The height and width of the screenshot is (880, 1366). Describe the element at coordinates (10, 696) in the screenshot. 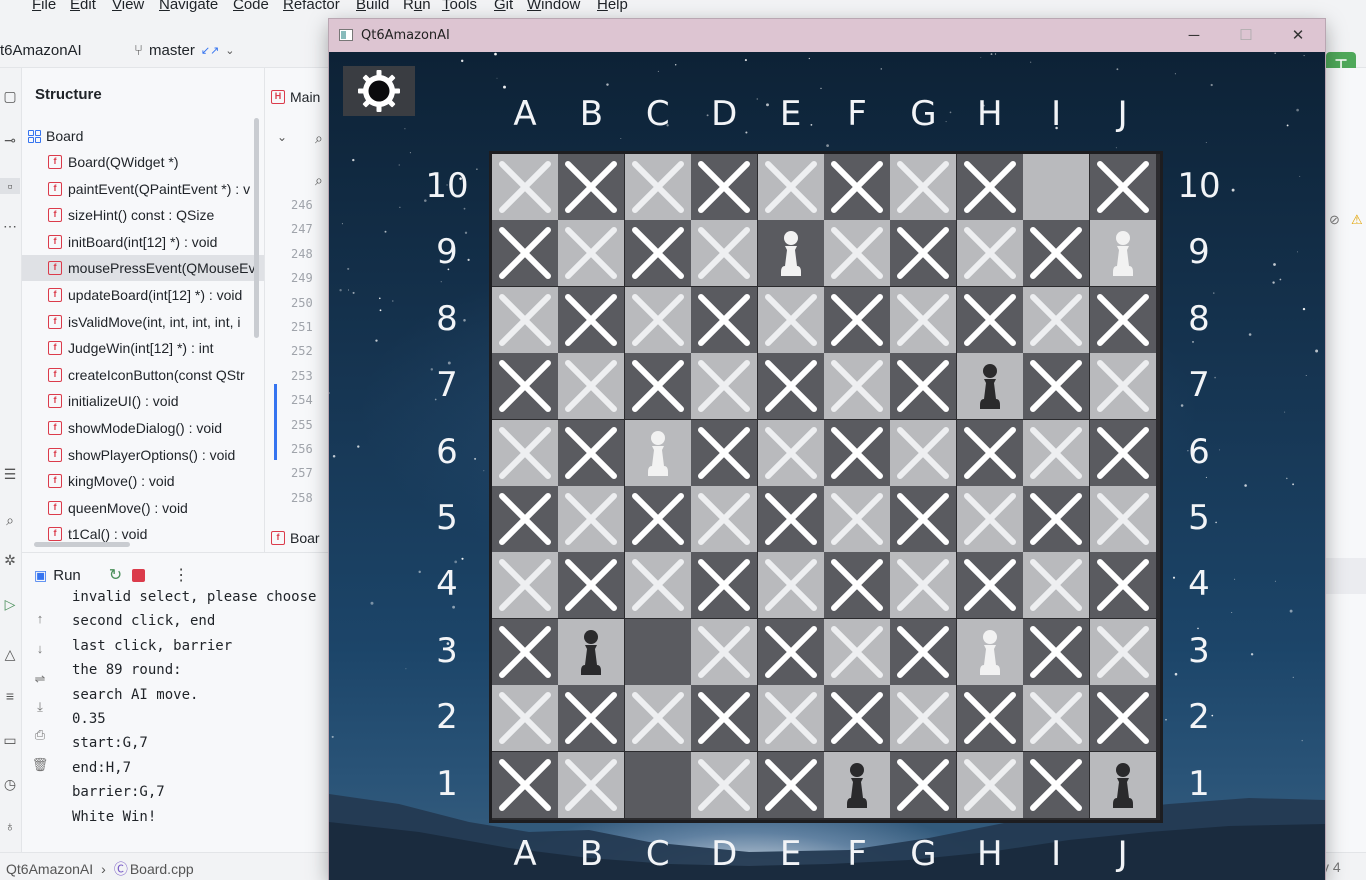

I see `messages-icon: ≡` at that location.